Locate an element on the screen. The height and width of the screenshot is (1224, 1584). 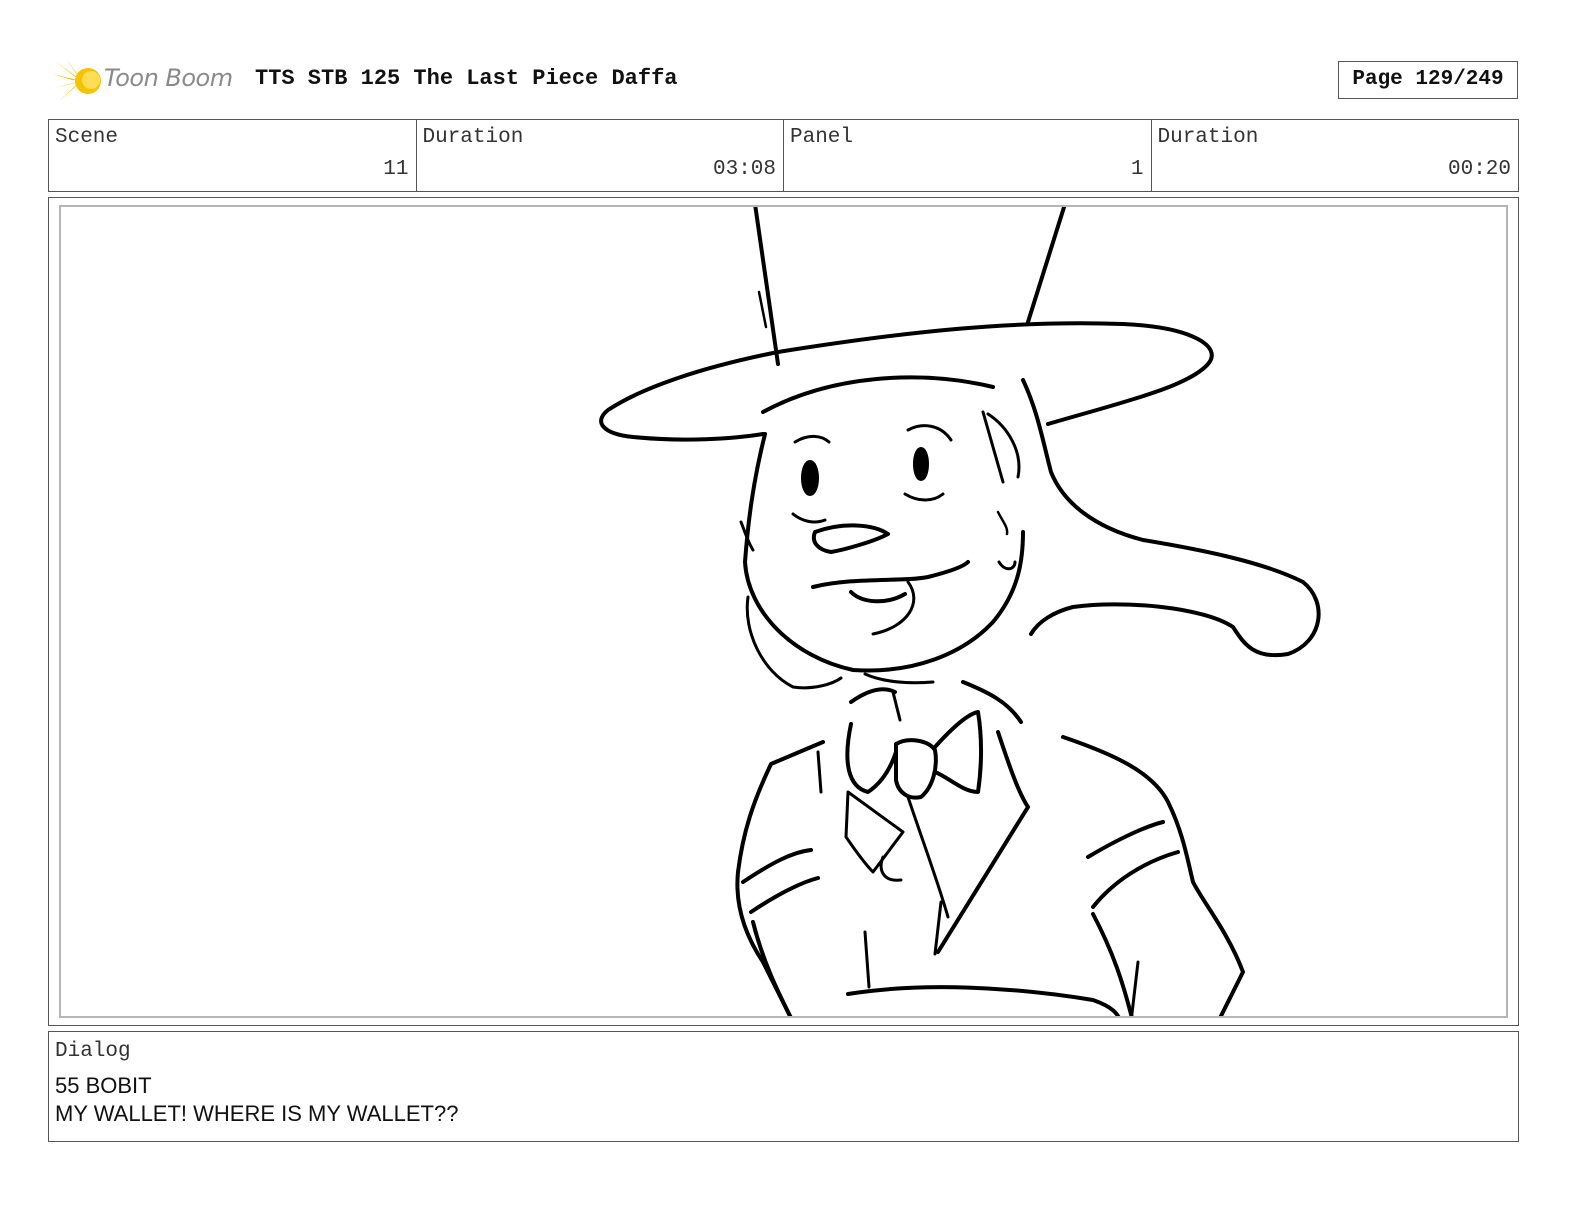
panel-duration-label: Duration is located at coordinates (1208, 137).